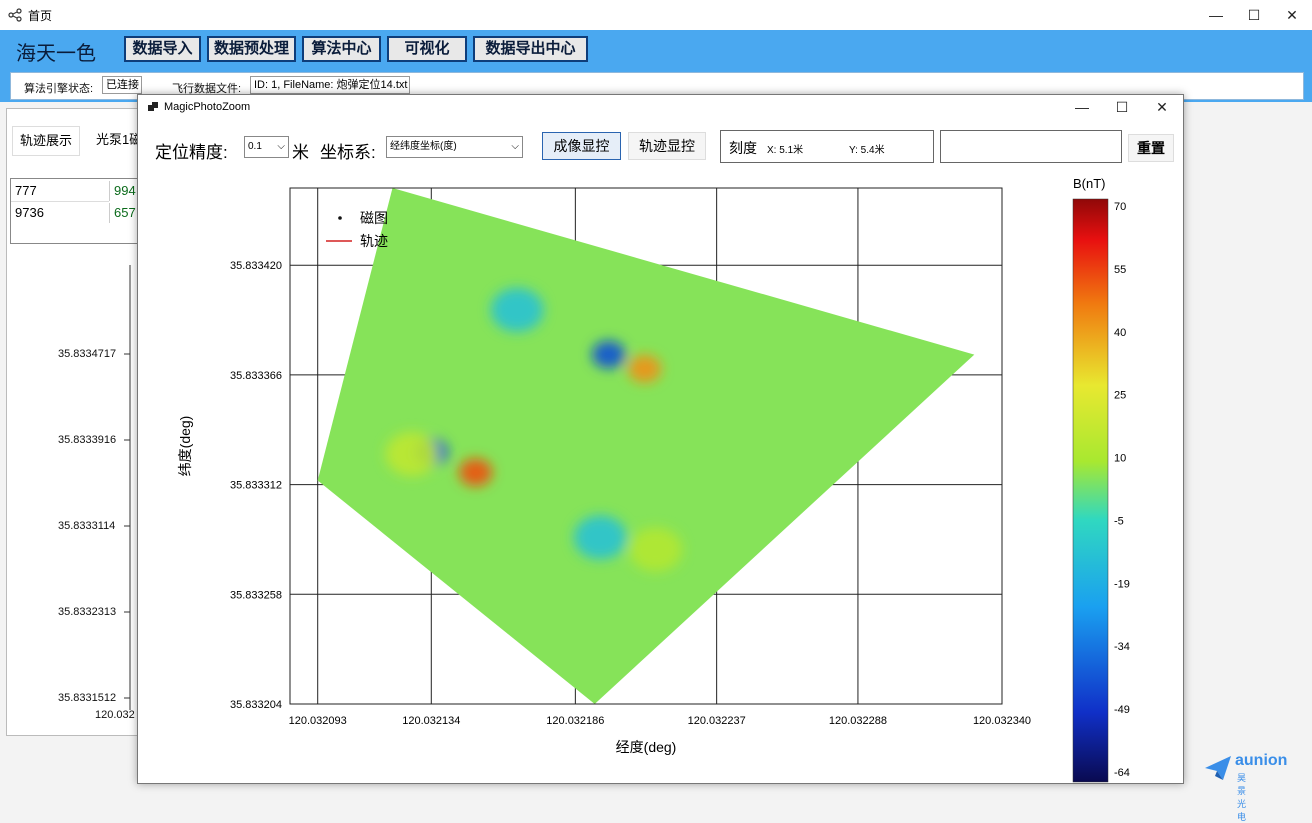 The height and width of the screenshot is (823, 1312). I want to click on aunion-logo: aunion 昊景光电, so click(1245, 787).